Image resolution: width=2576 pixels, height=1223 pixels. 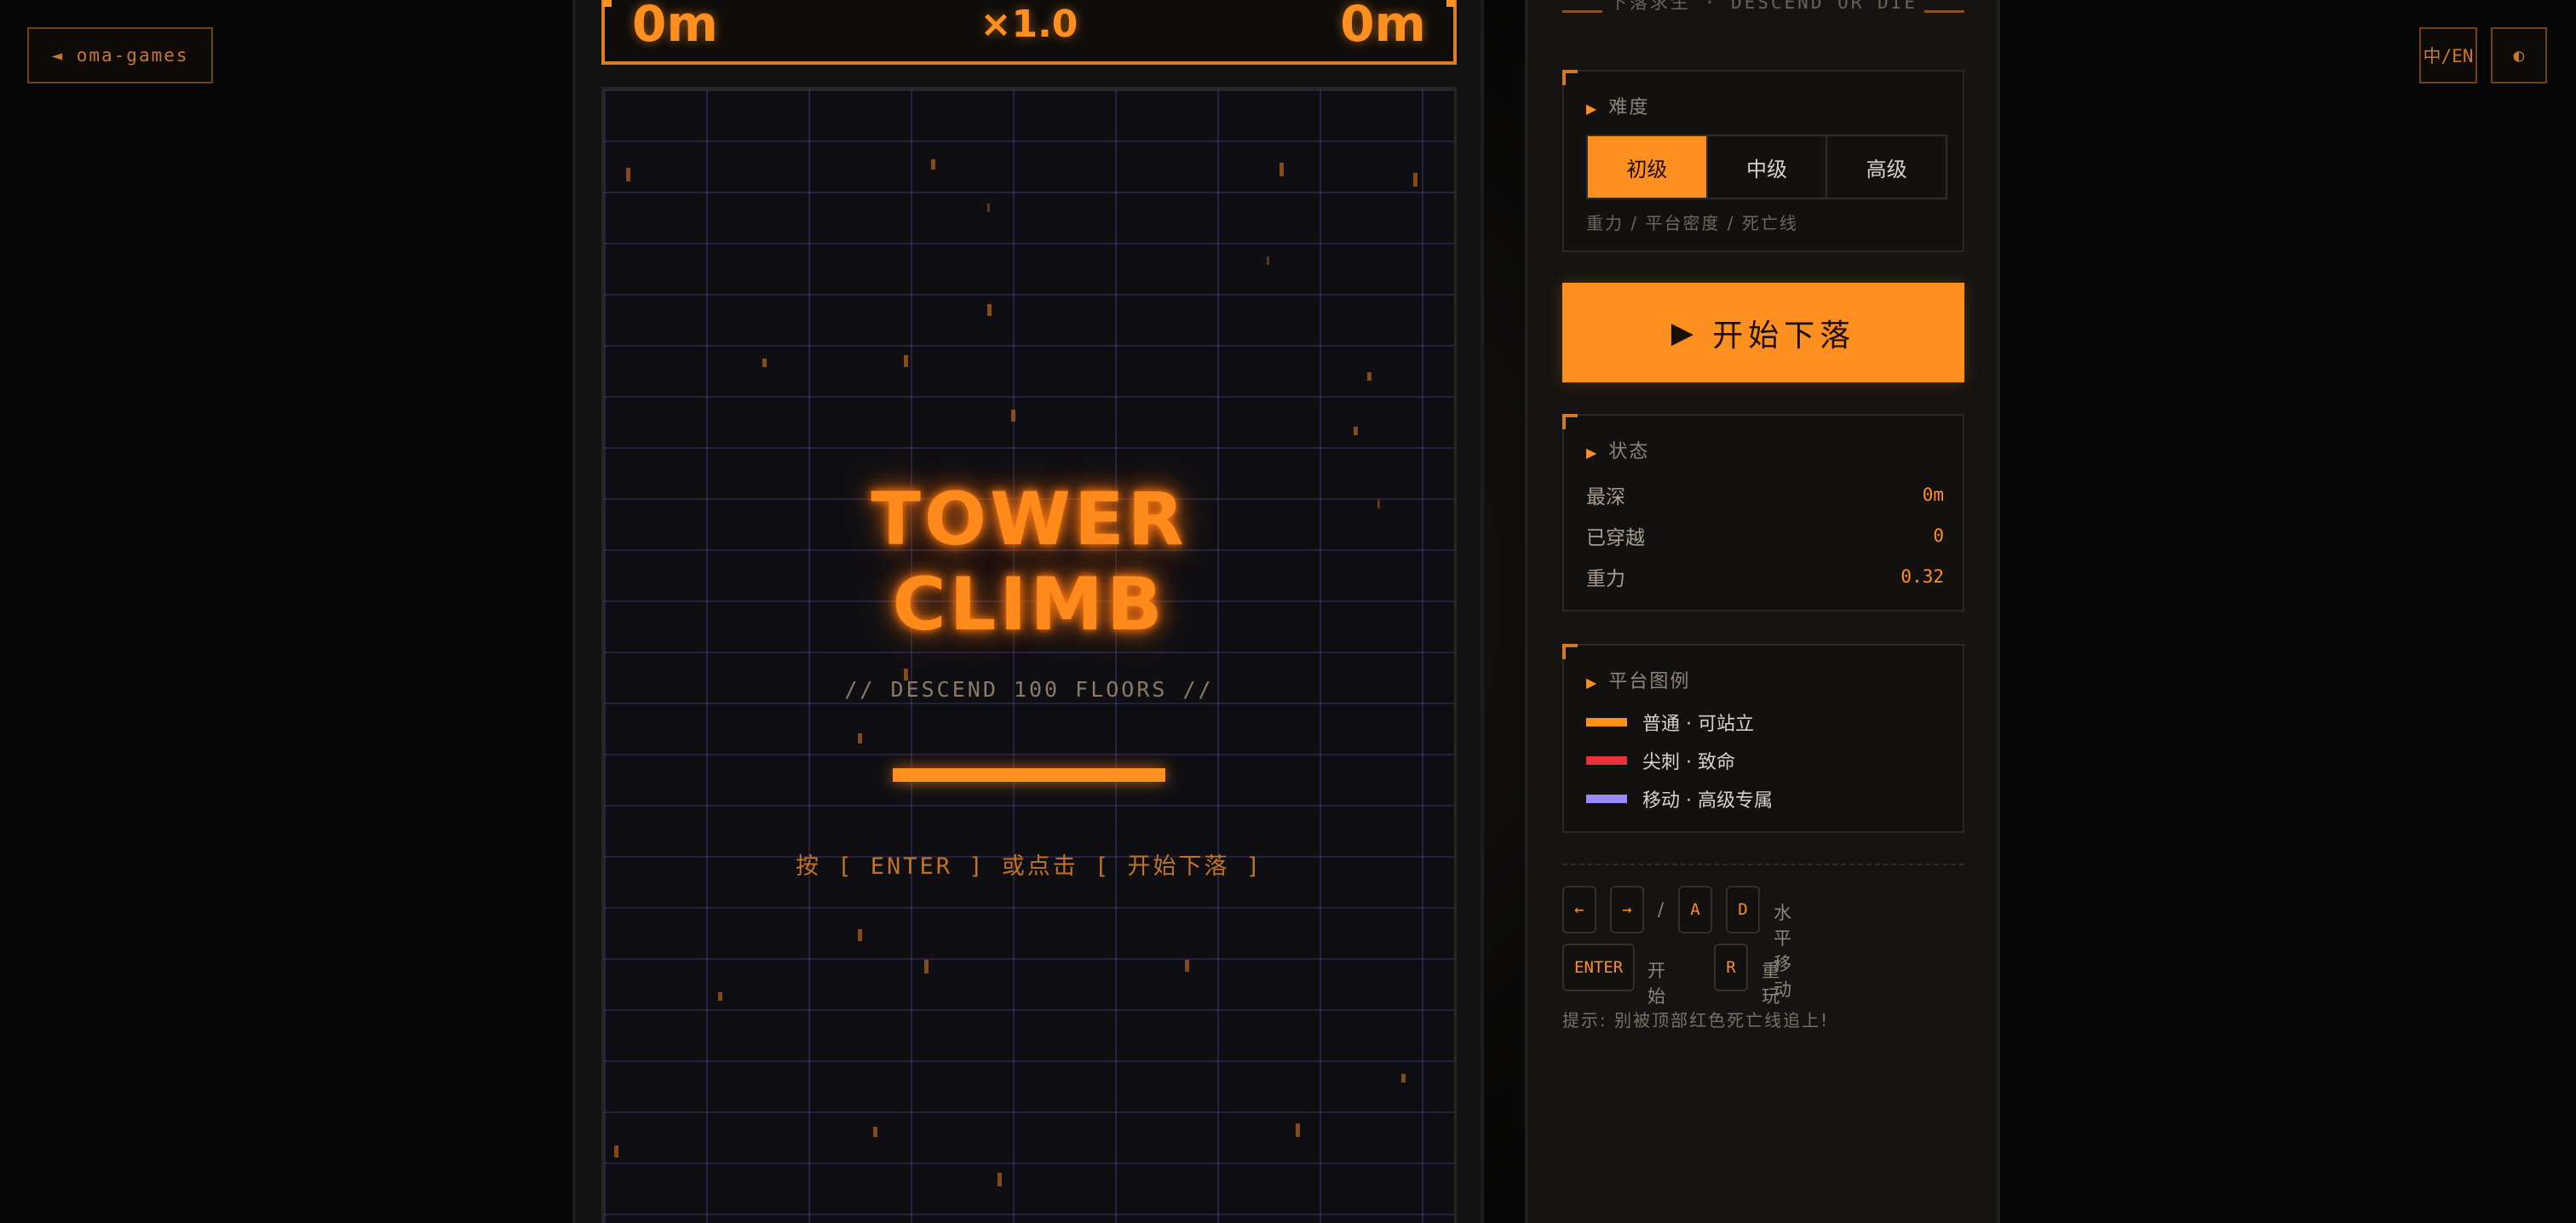 What do you see at coordinates (1763, 738) in the screenshot?
I see `platform-legend-panel: ▶ 平台图例 普通 · 可站立 尖刺 · 致命 移动 · 高级专属` at bounding box center [1763, 738].